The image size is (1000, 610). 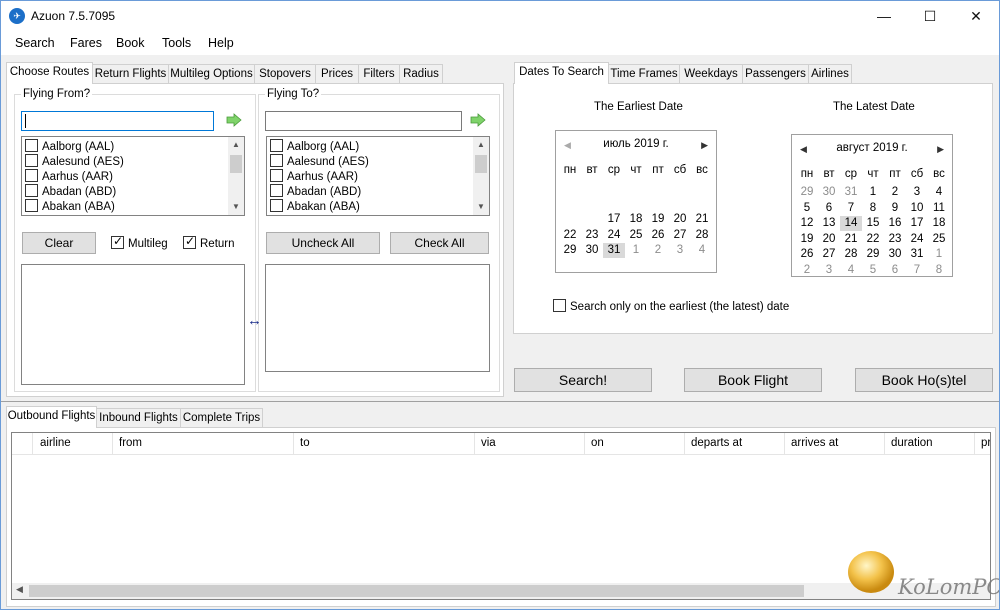 What do you see at coordinates (379, 74) in the screenshot?
I see `tab-filters: Filters` at bounding box center [379, 74].